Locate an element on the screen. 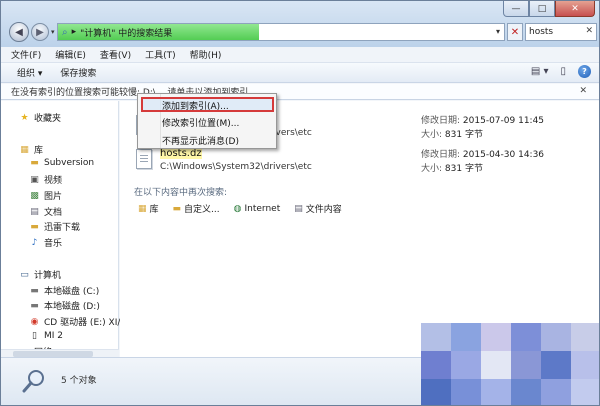 The width and height of the screenshot is (600, 406). maximize-button: □ is located at coordinates (542, 9).